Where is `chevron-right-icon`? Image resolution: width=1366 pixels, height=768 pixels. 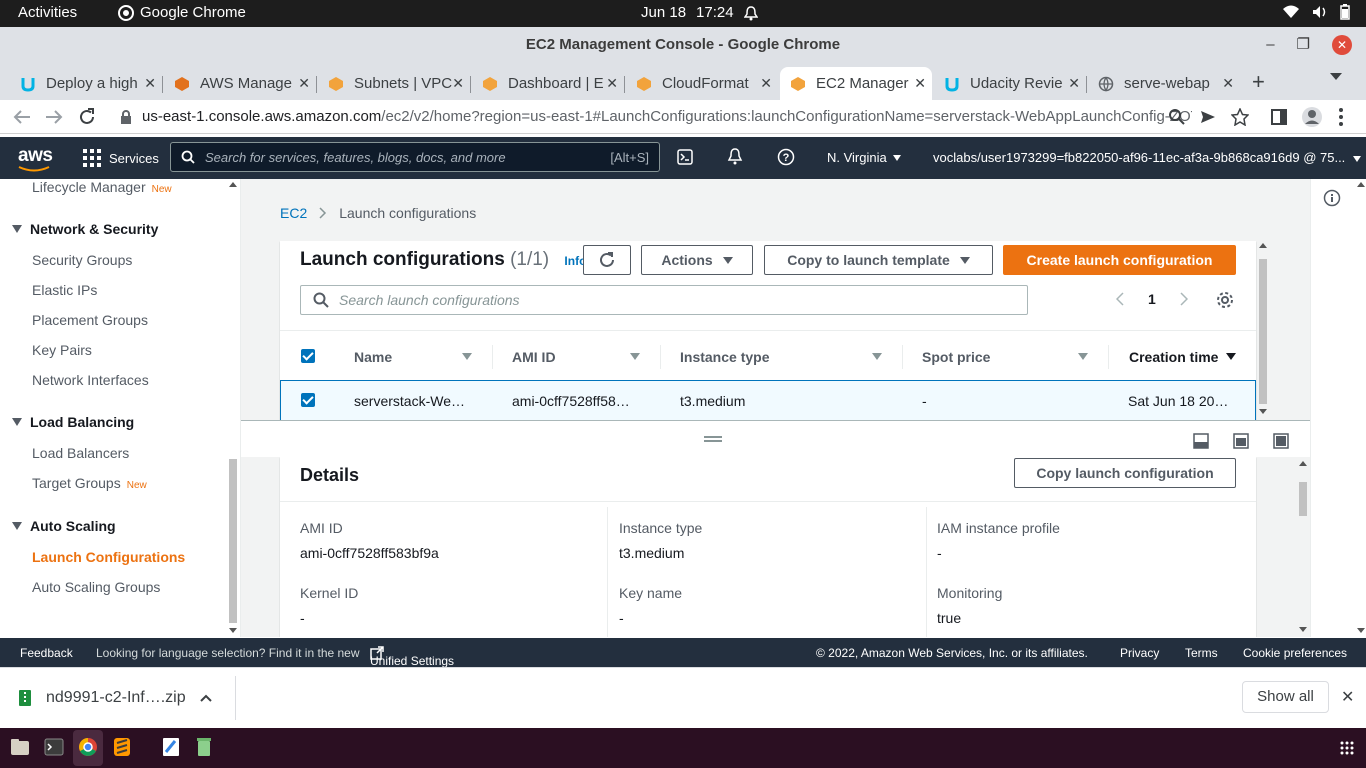 chevron-right-icon is located at coordinates (1184, 299).